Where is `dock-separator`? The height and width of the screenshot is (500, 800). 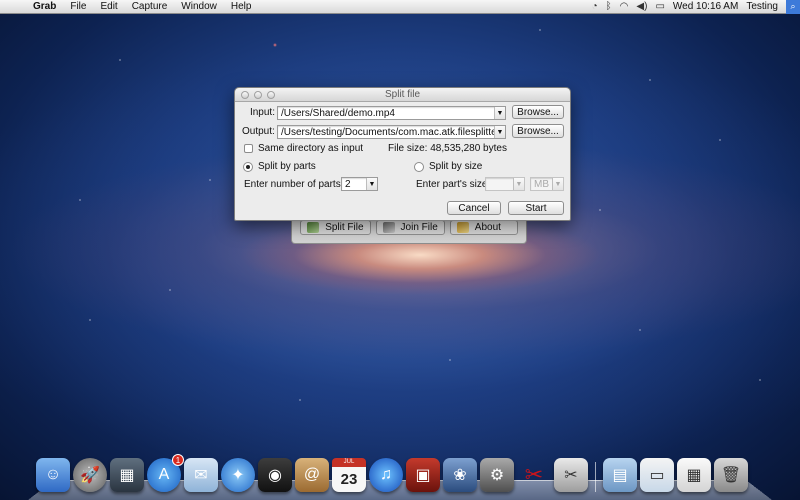 dock-separator is located at coordinates (595, 477).